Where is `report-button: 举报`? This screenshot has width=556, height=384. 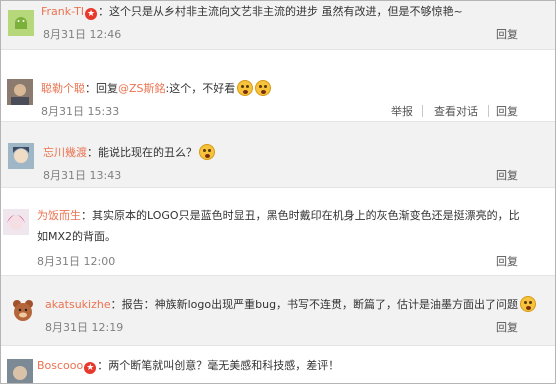 report-button: 举报 is located at coordinates (402, 111).